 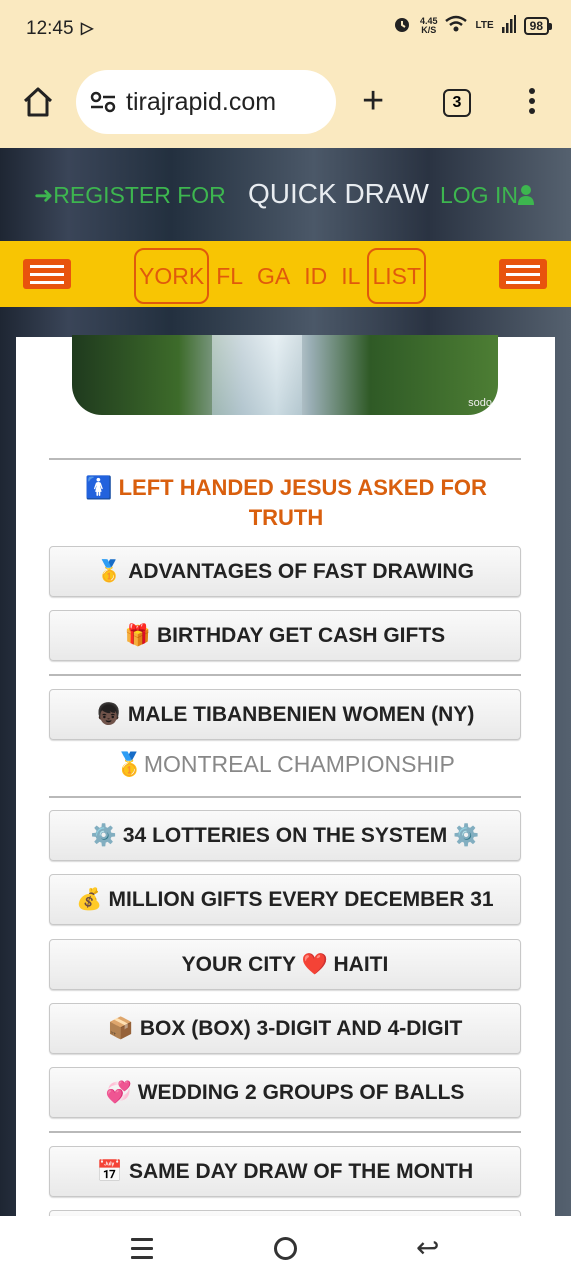 What do you see at coordinates (285, 899) in the screenshot?
I see `million-gifts-button: 💰 MILLION GIFTS EVERY DECEMBER 31` at bounding box center [285, 899].